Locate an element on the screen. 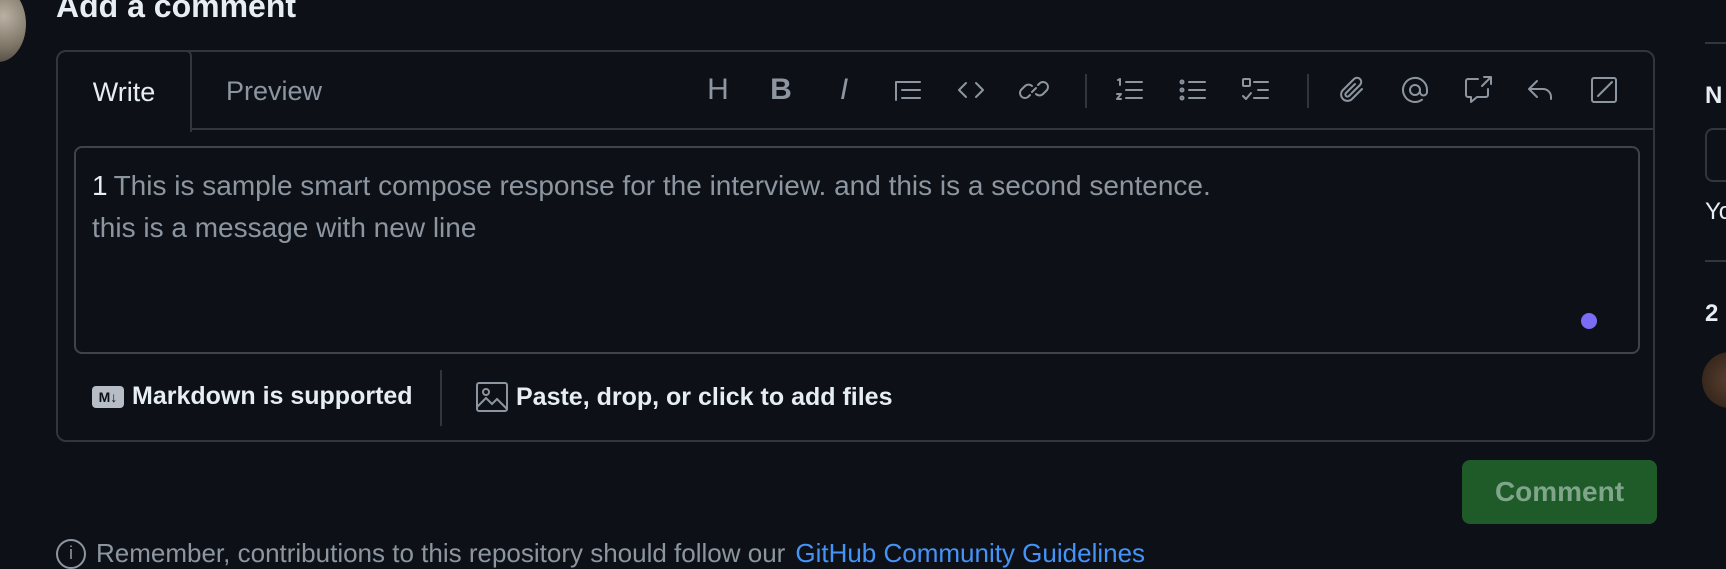 The image size is (1726, 569). sidebar-button is located at coordinates (1715, 155).